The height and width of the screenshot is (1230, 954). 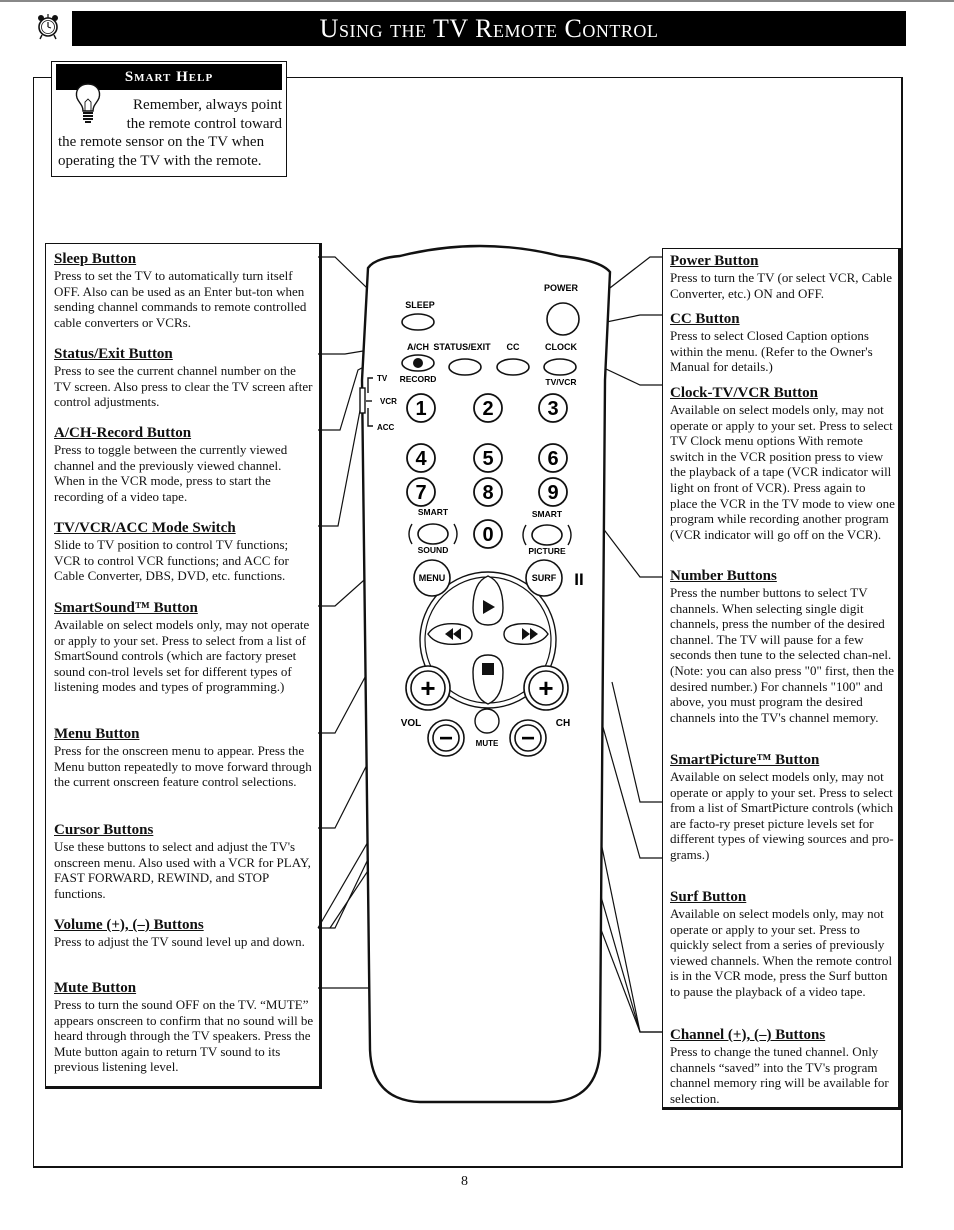 I want to click on number-label: 8, so click(x=487, y=493).